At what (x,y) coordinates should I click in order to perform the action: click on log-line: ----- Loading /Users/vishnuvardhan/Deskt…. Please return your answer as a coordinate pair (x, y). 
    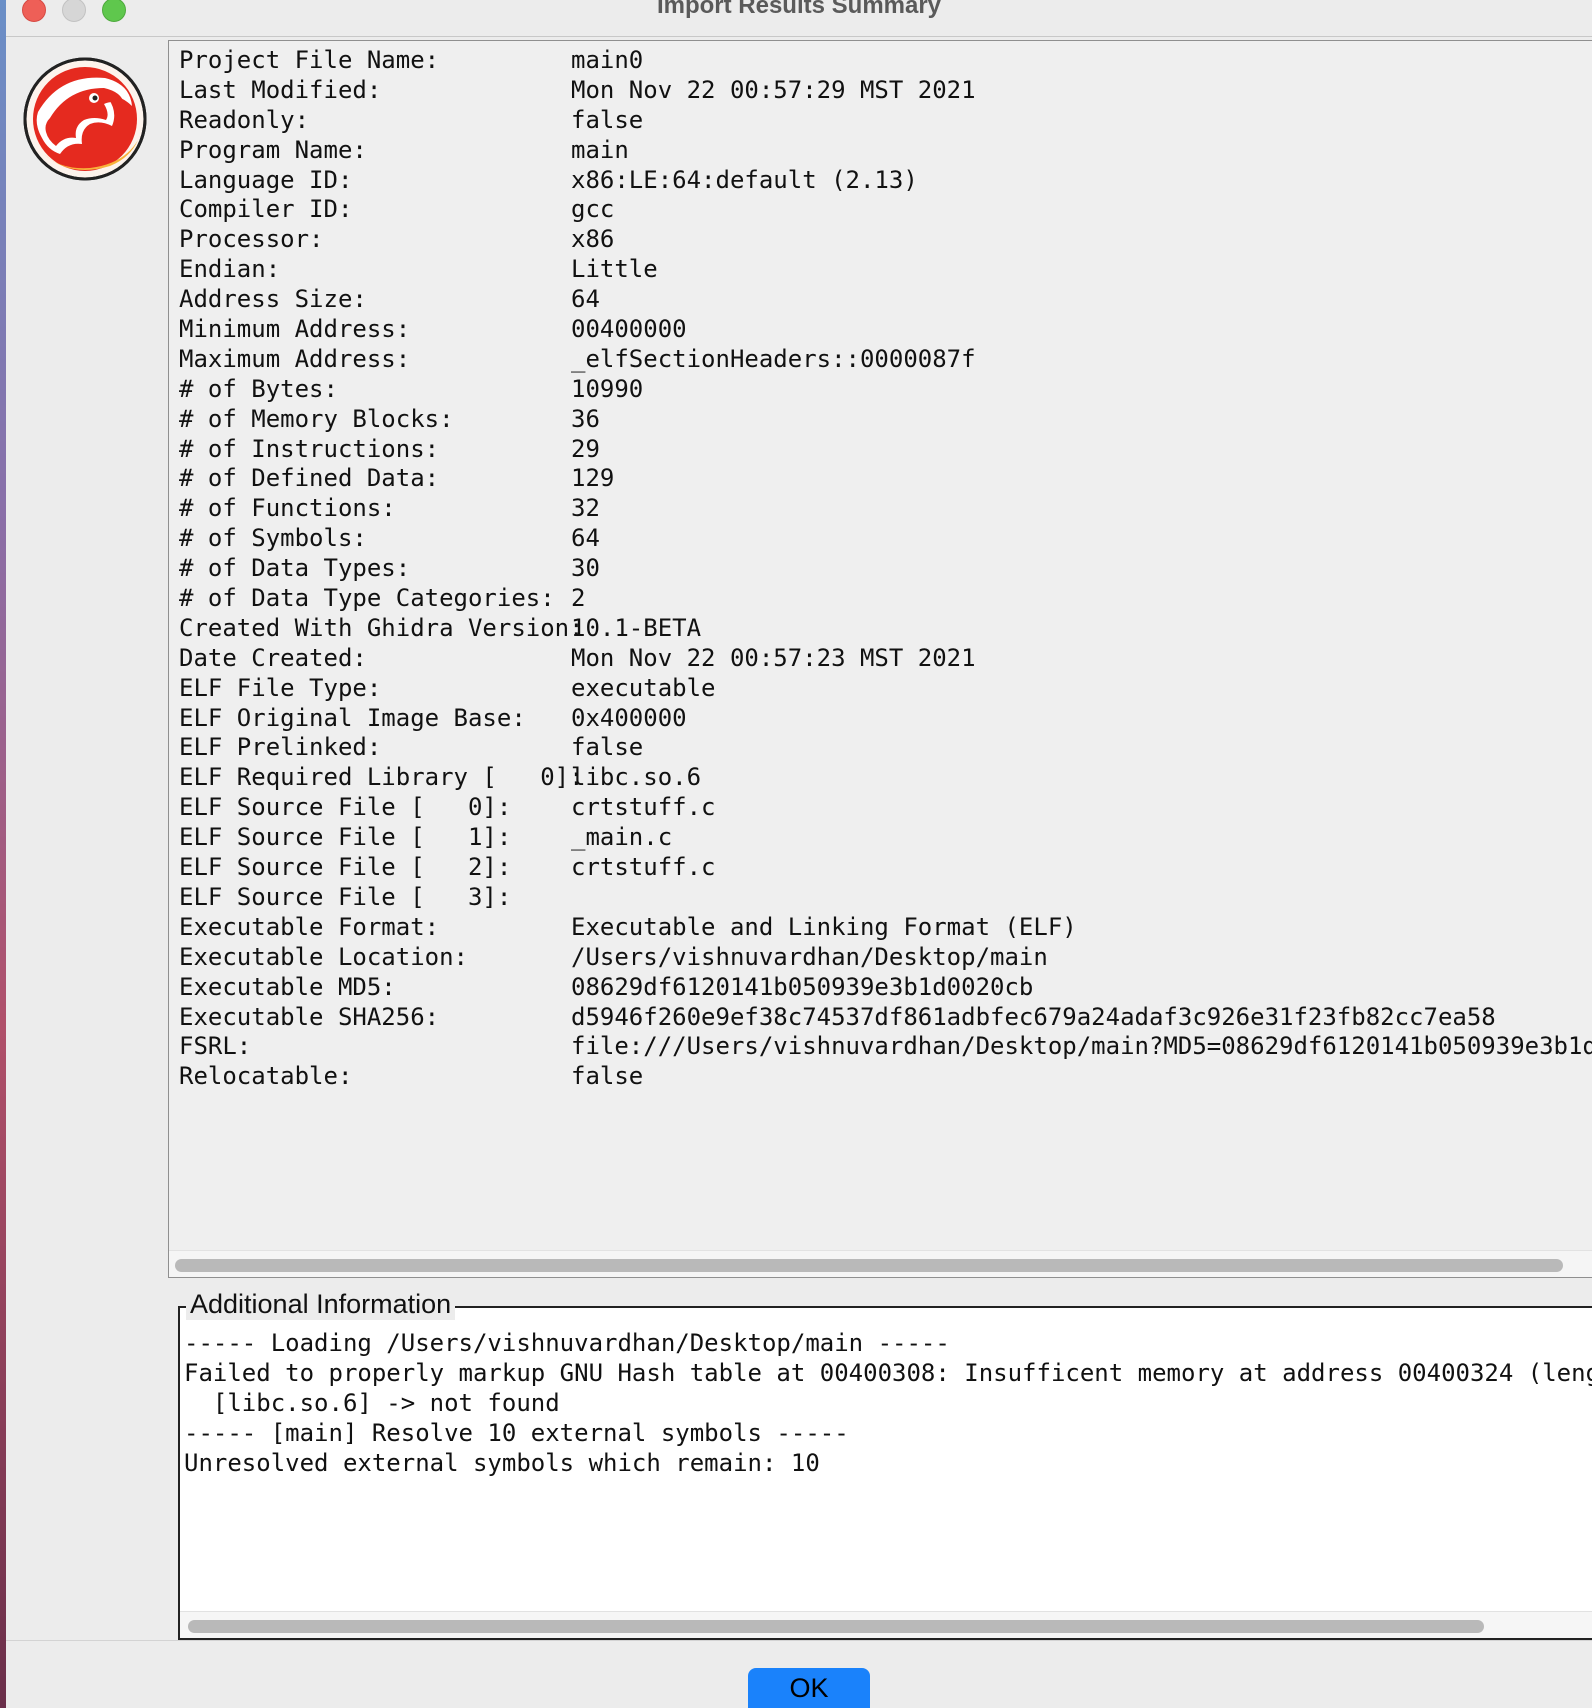
    Looking at the image, I should click on (567, 1343).